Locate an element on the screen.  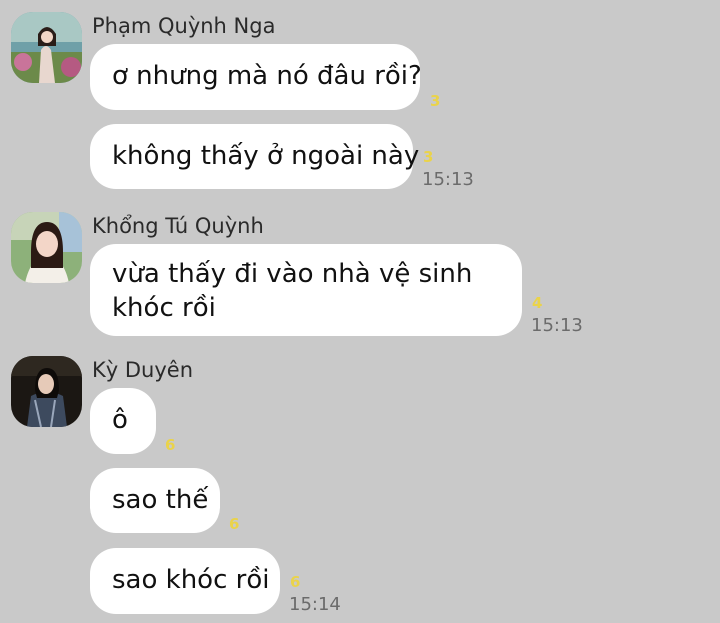
avatar-pham-quynh-nga is located at coordinates (46, 47).